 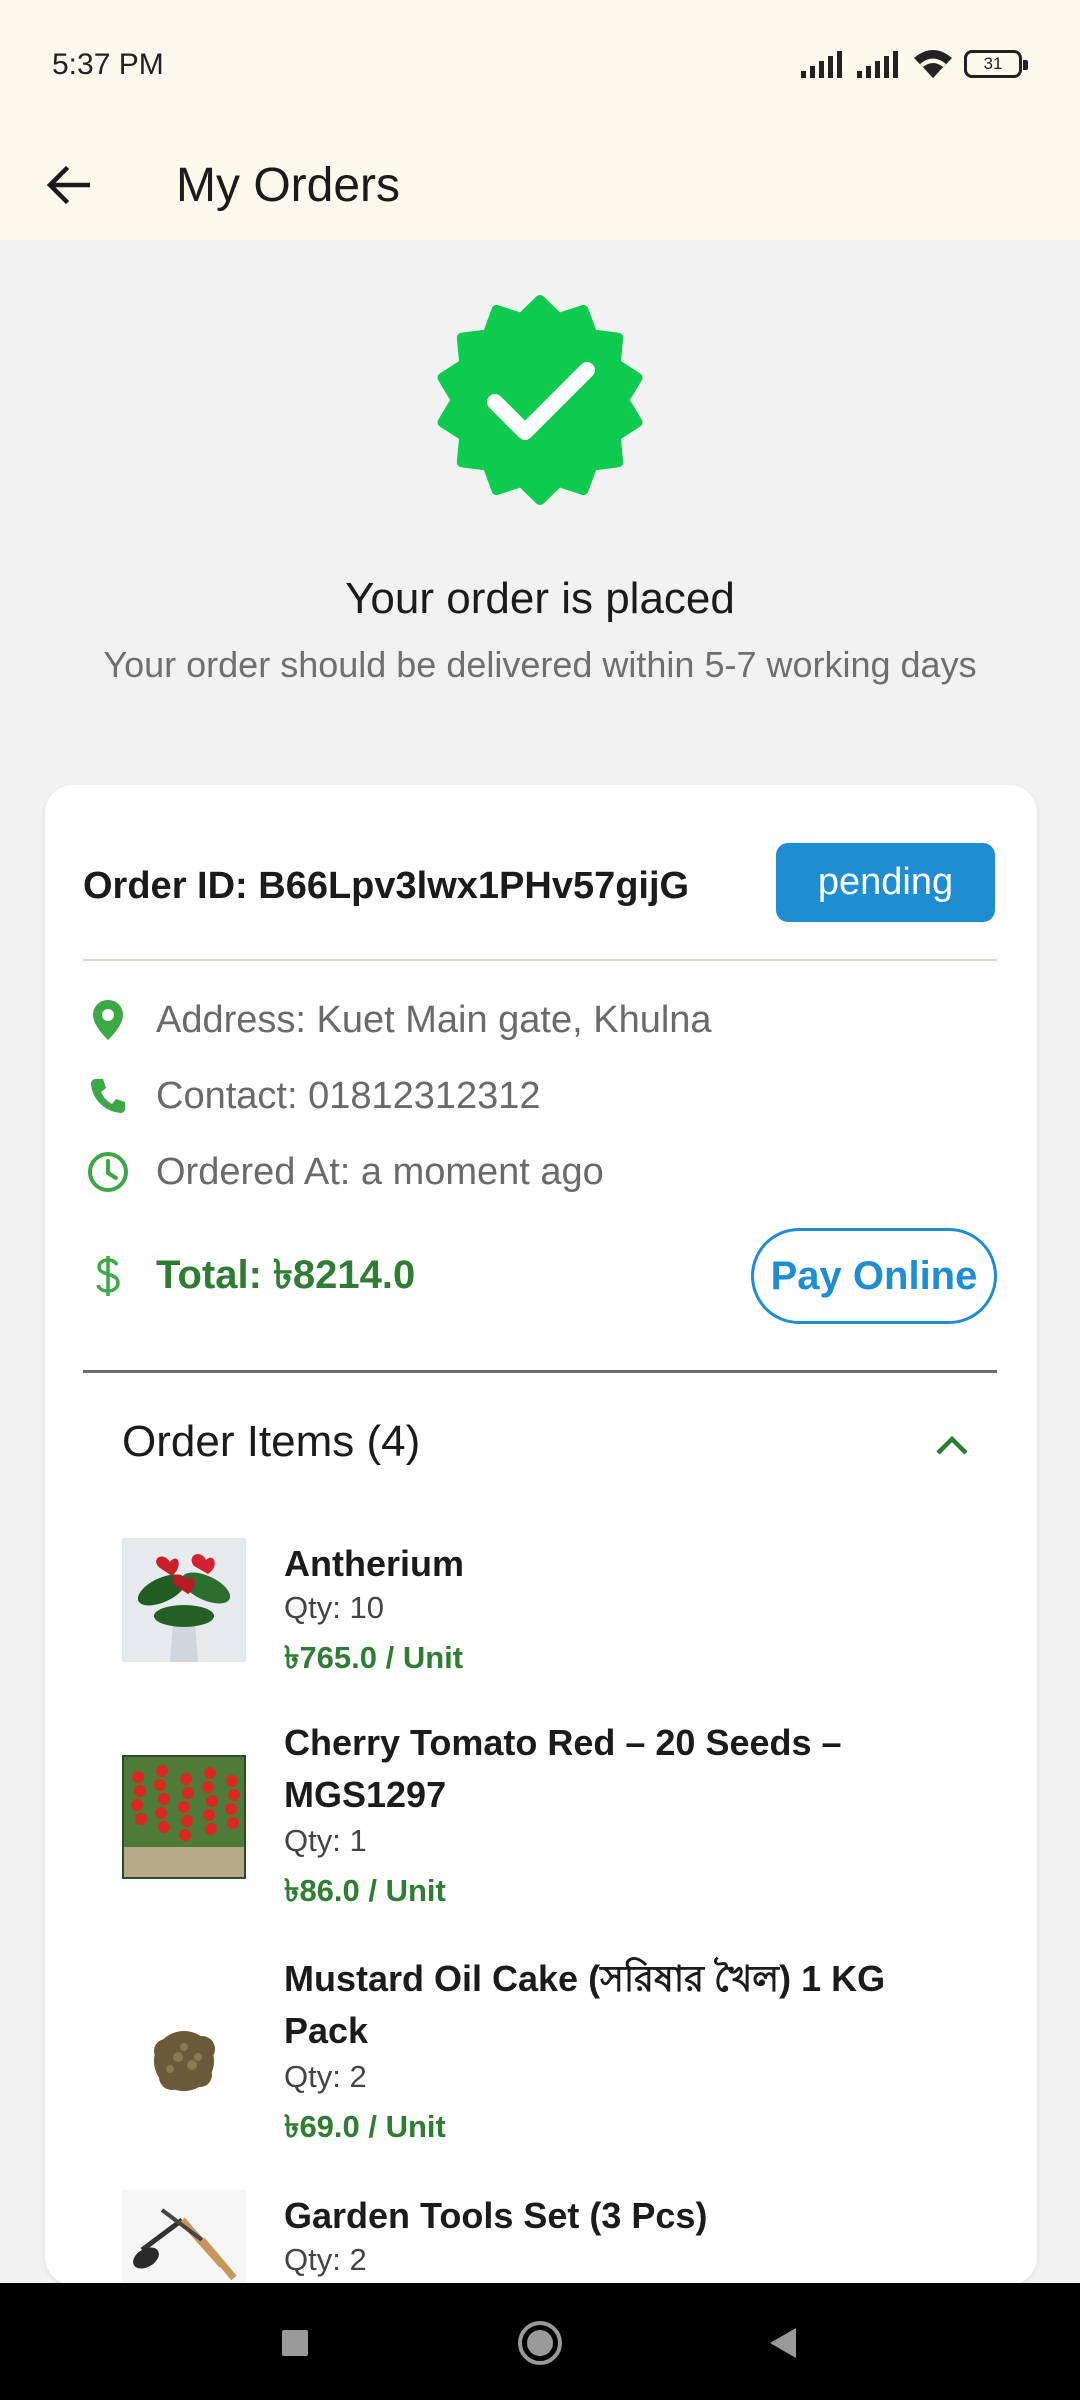 I want to click on battery-icon: 31, so click(x=996, y=64).